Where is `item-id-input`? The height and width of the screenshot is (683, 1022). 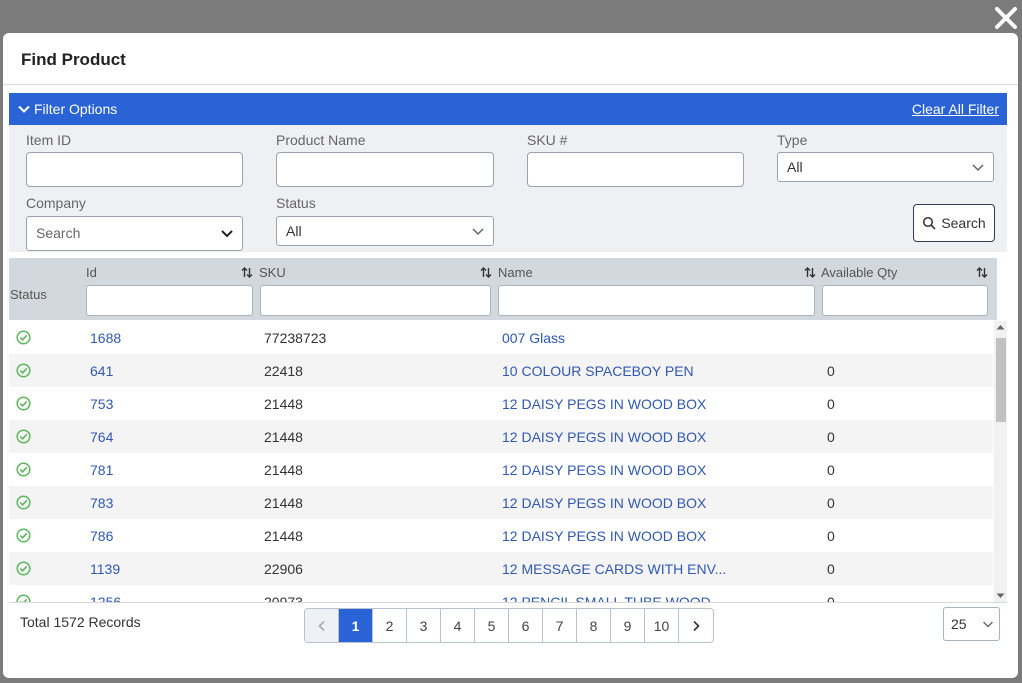
item-id-input is located at coordinates (134, 169).